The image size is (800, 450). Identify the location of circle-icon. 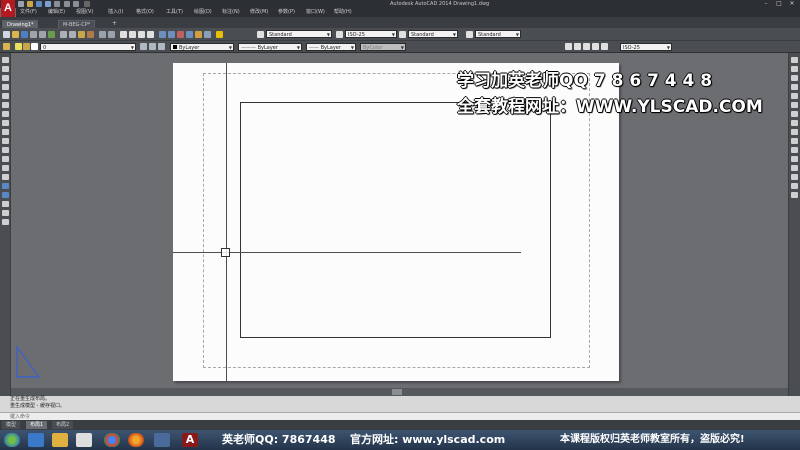
(5, 114).